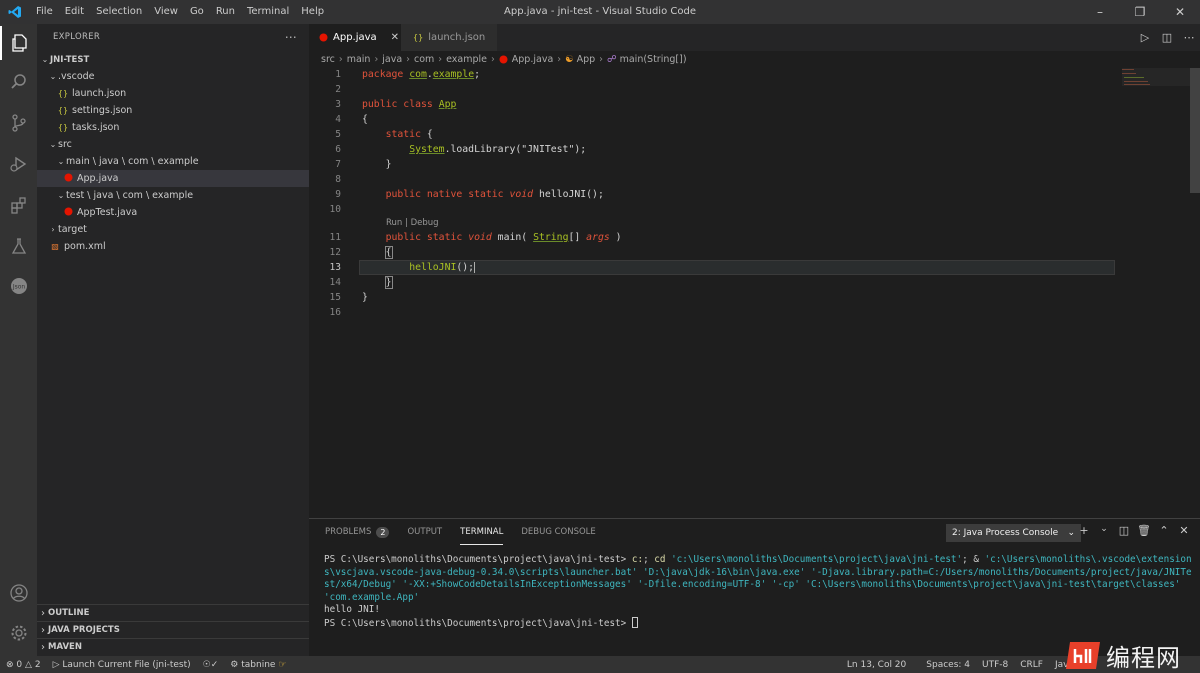 The image size is (1200, 673). What do you see at coordinates (166, 12) in the screenshot?
I see `menu-view: View` at bounding box center [166, 12].